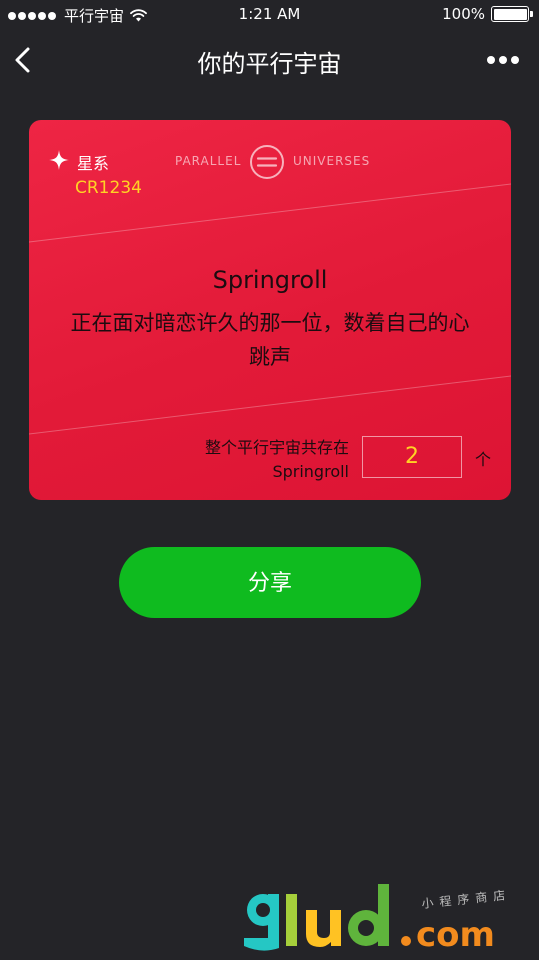 Image resolution: width=539 pixels, height=960 pixels. Describe the element at coordinates (108, 188) in the screenshot. I see `galaxy-code: CR1234` at that location.